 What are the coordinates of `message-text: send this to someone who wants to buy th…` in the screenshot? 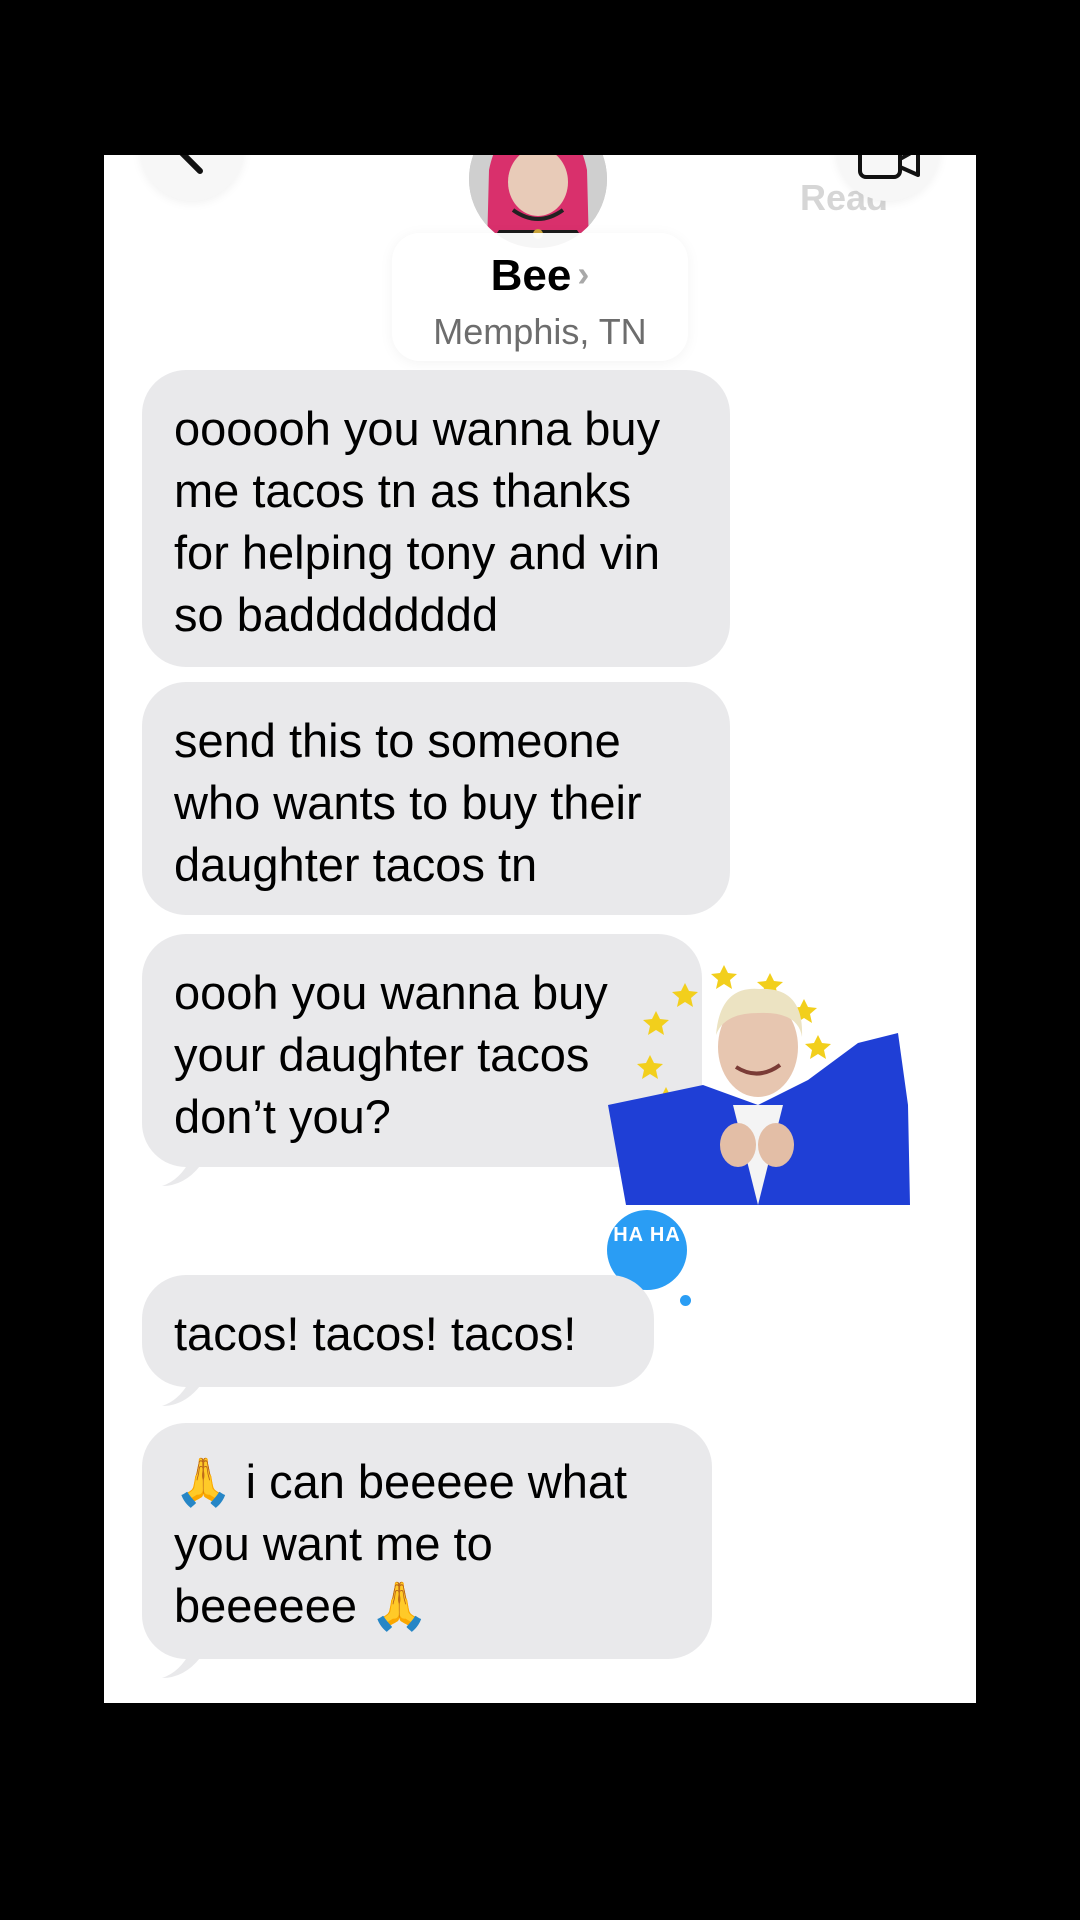 It's located at (408, 802).